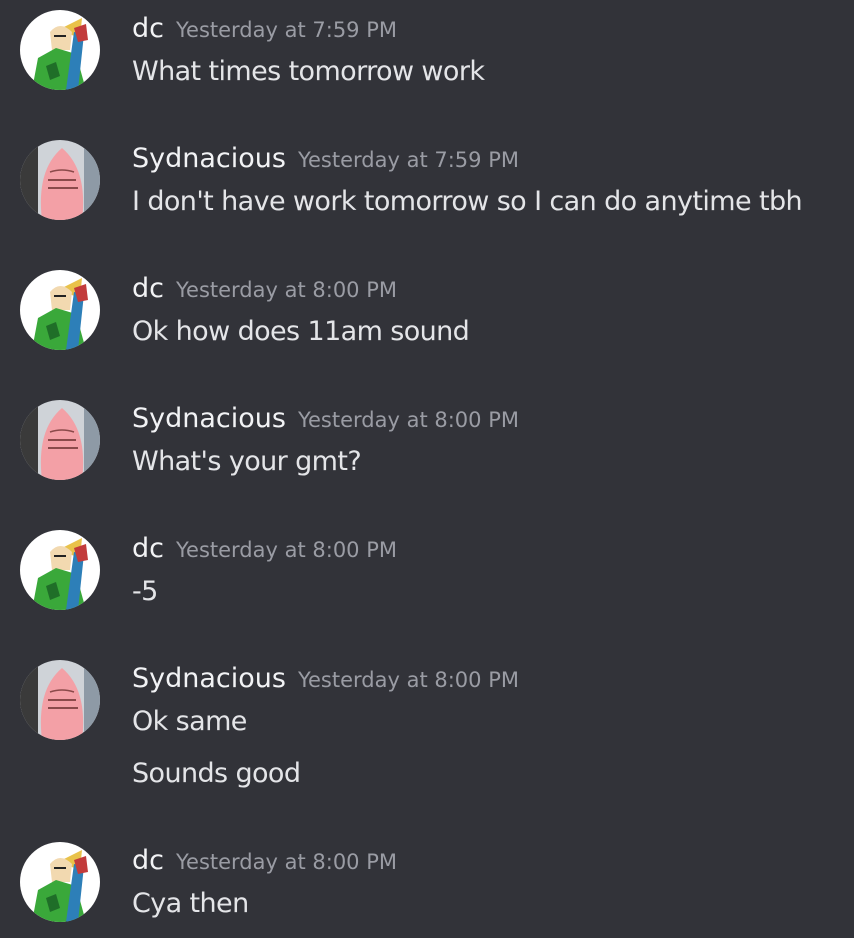 The height and width of the screenshot is (938, 854). I want to click on message-text: Ok how does 11am sound, so click(301, 331).